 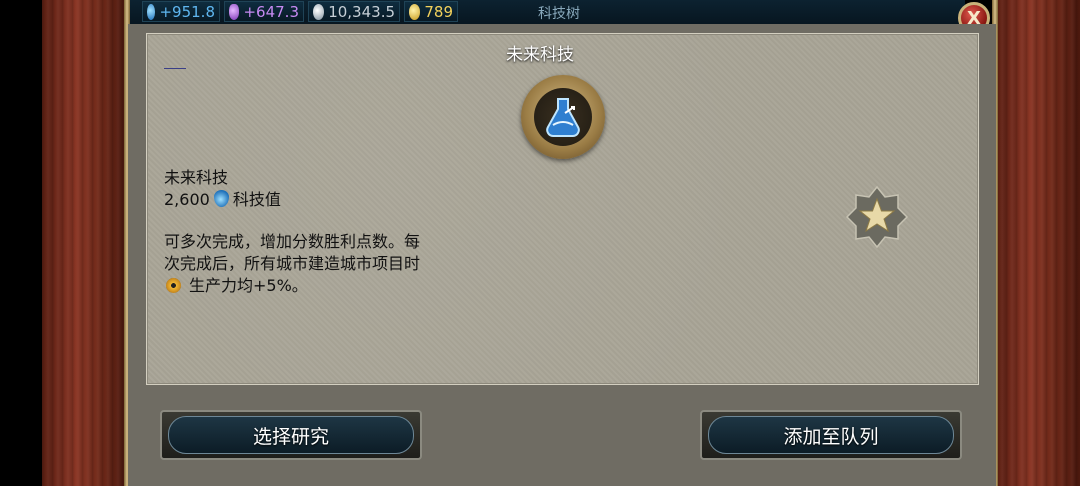 I want to click on production-icon, so click(x=173, y=285).